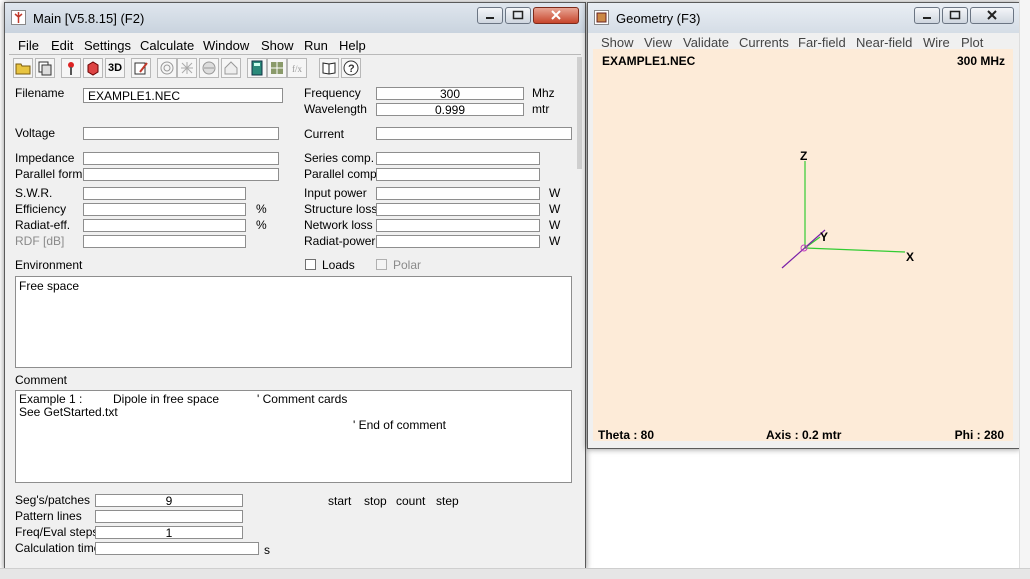 This screenshot has height=579, width=1030. Describe the element at coordinates (23, 68) in the screenshot. I see `open-folder-icon` at that location.